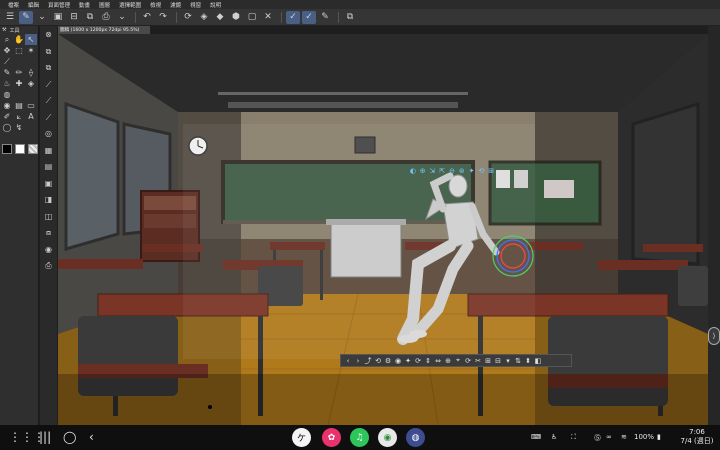 Image resolution: width=720 pixels, height=450 pixels. Describe the element at coordinates (84, 5) in the screenshot. I see `menu-item: 動畫` at that location.